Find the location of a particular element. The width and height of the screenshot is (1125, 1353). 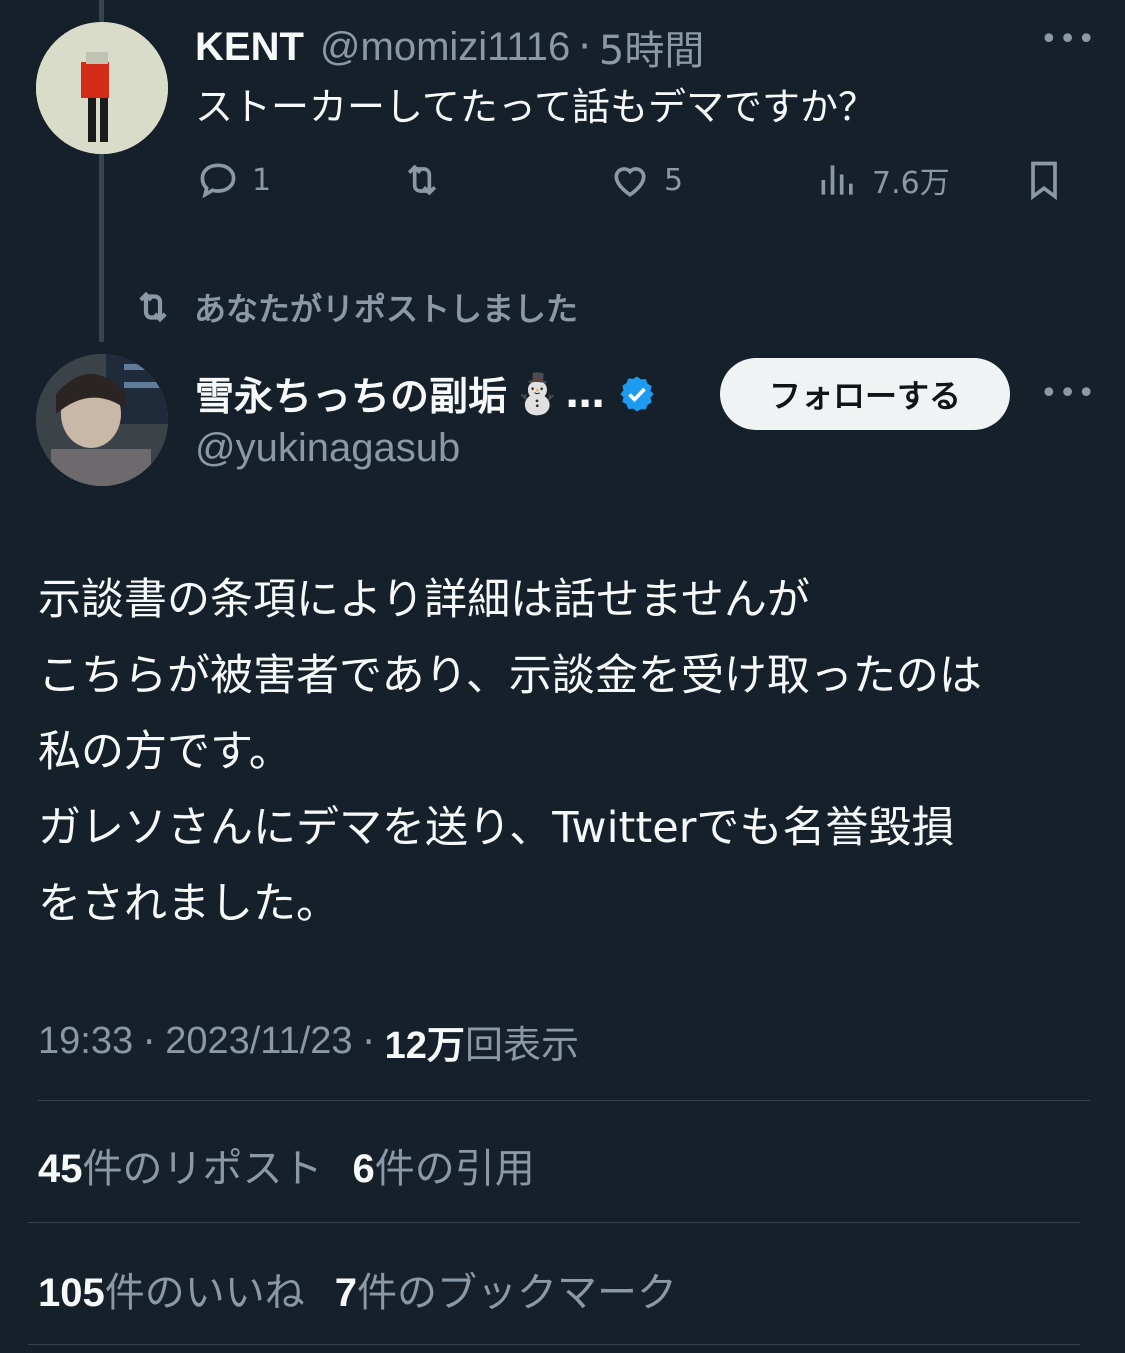

like-button: 5 is located at coordinates (645, 180).